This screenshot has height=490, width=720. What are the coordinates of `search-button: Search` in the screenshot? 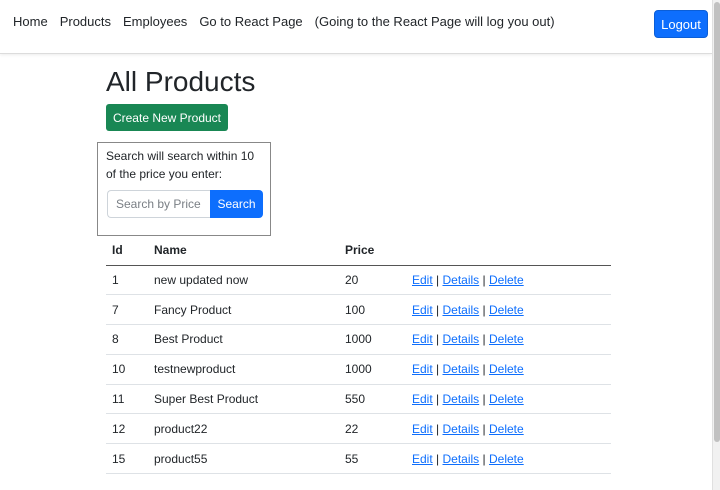 It's located at (236, 204).